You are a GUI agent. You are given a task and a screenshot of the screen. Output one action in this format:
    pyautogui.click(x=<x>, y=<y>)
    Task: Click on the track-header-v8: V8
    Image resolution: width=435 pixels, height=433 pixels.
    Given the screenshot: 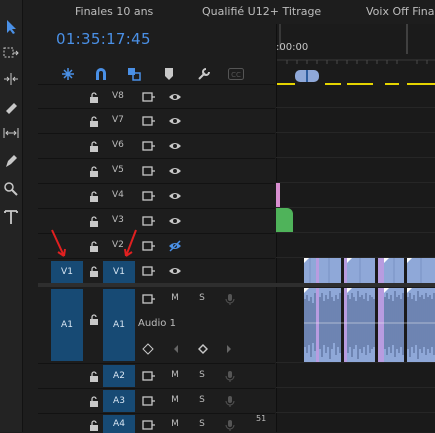 What is the action you would take?
    pyautogui.click(x=156, y=96)
    